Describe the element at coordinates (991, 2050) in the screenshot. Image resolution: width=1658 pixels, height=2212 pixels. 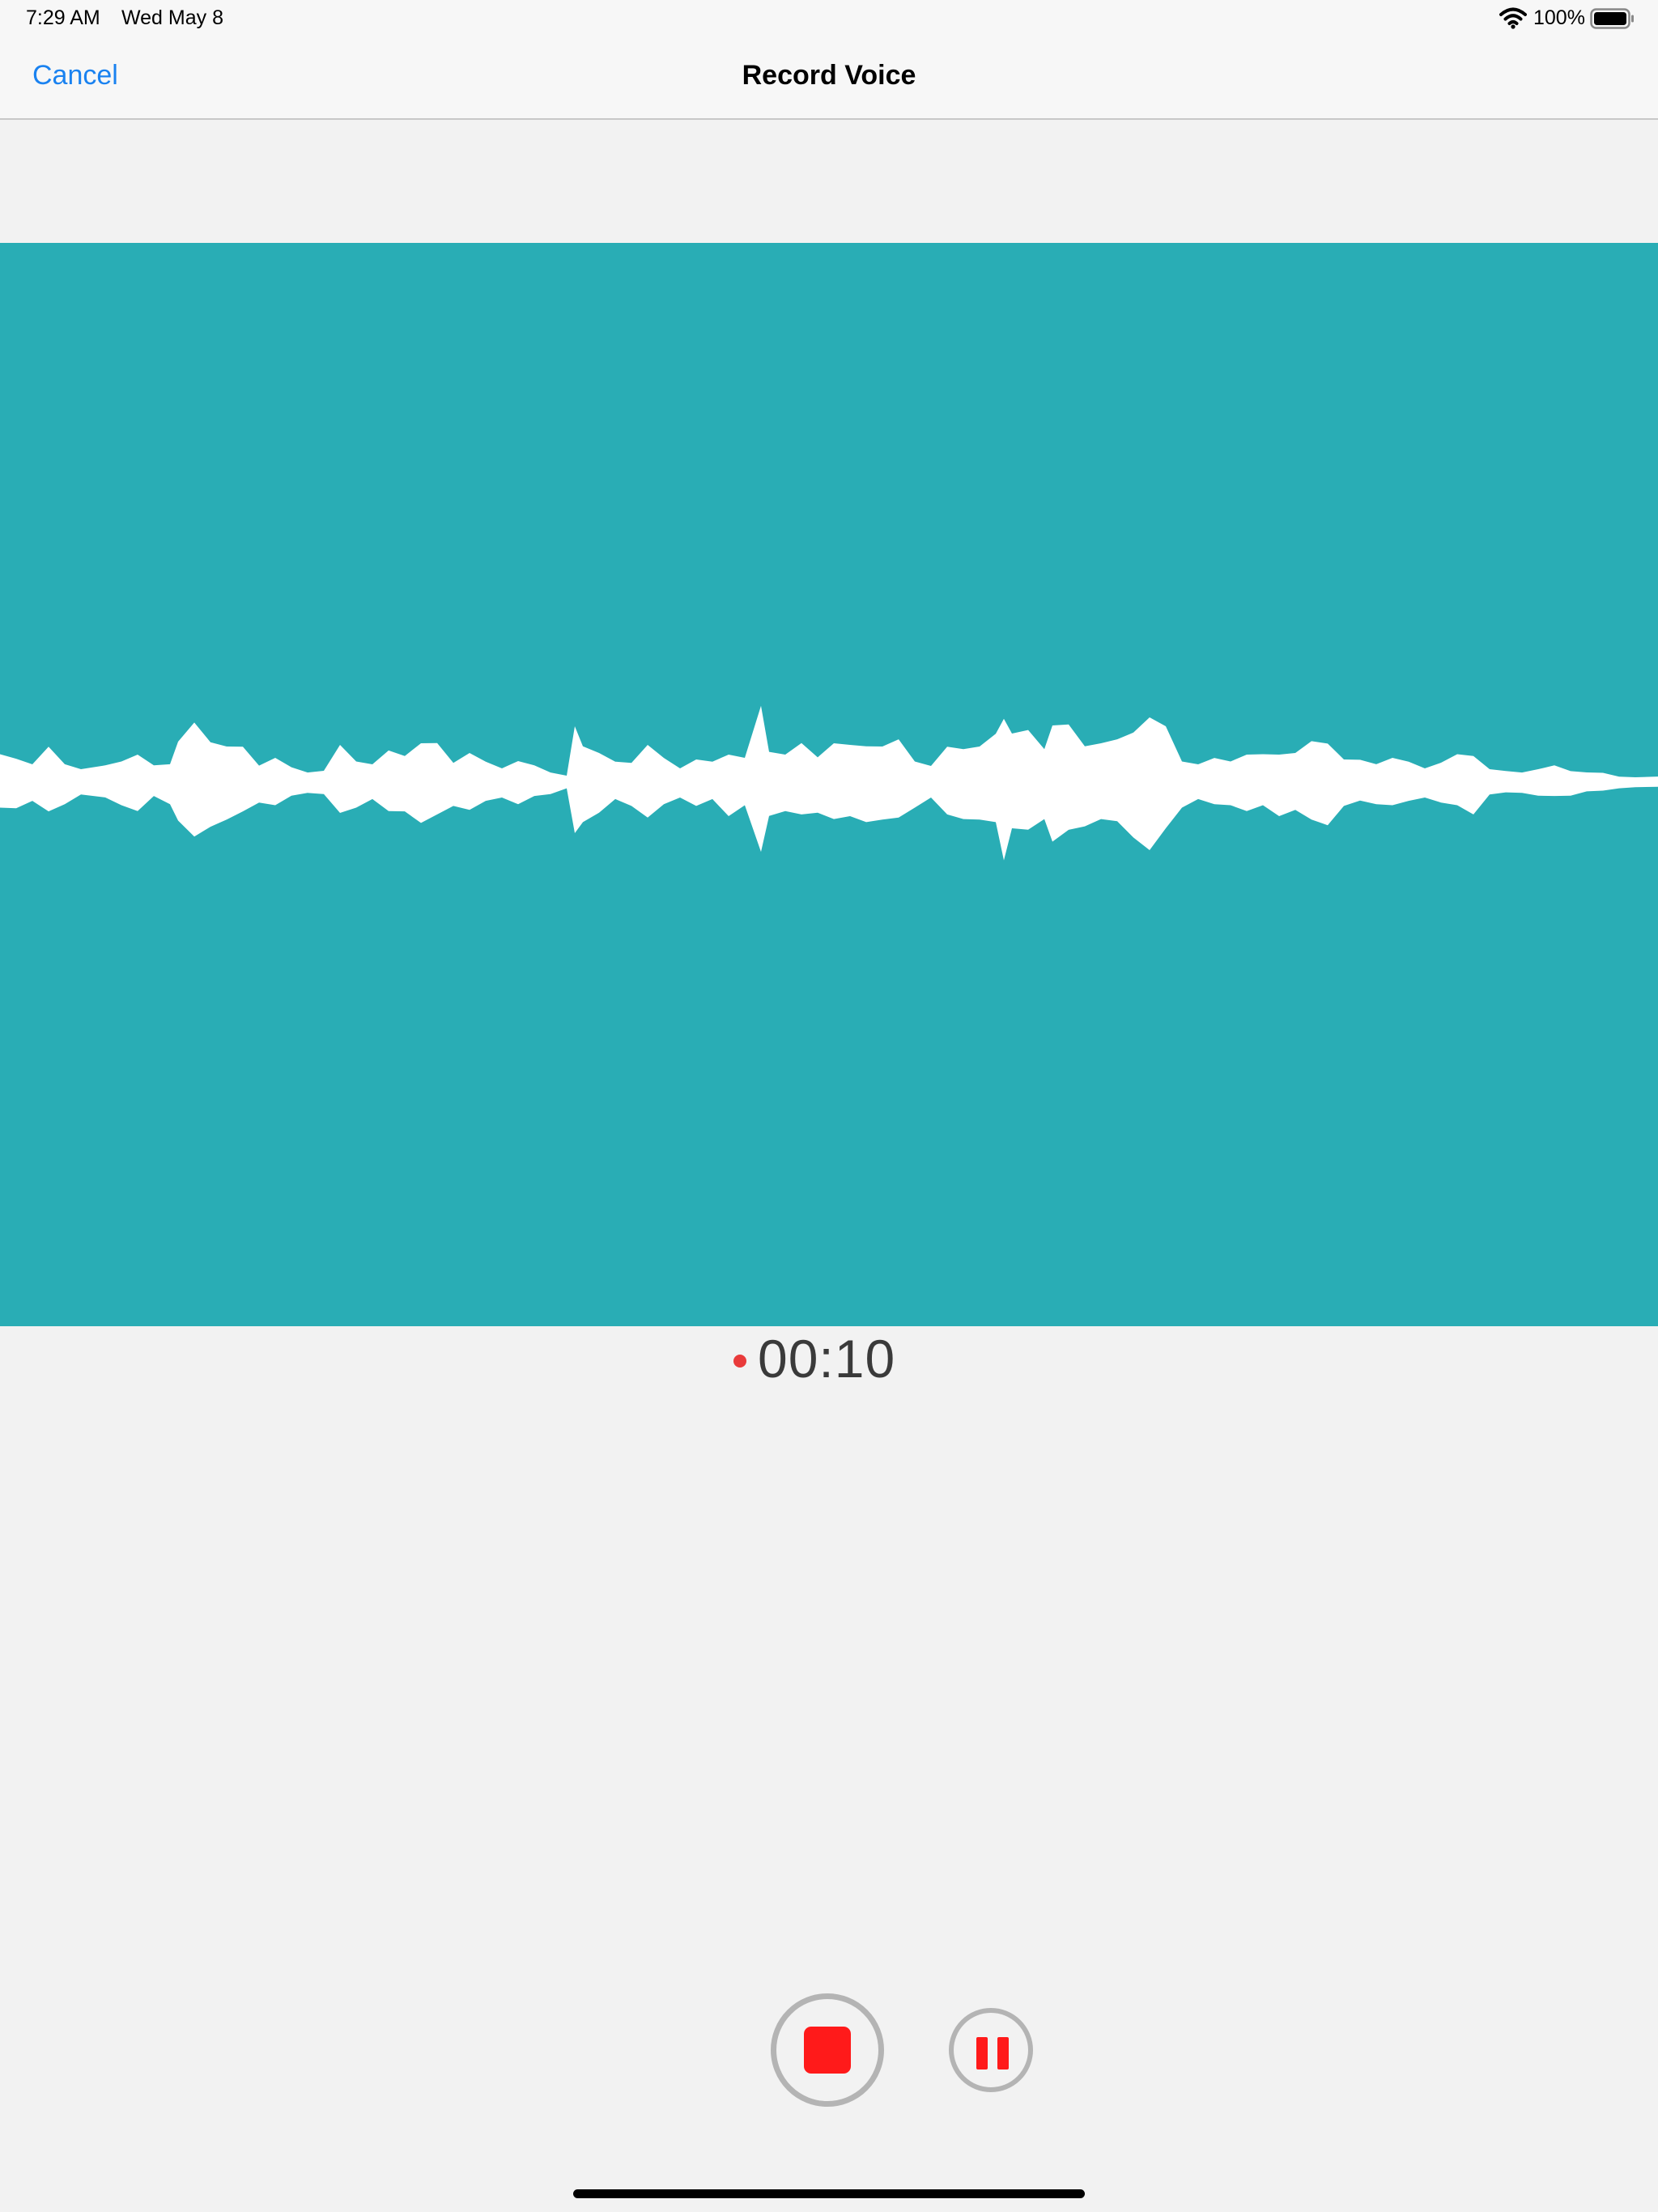
I see `pause-button` at that location.